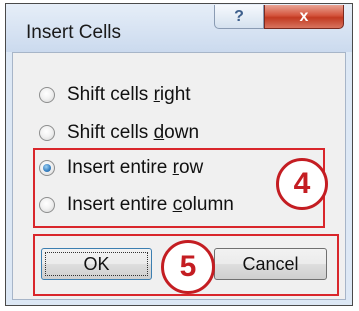 This screenshot has width=359, height=311. Describe the element at coordinates (133, 132) in the screenshot. I see `label-shift-cells-down: Shift cells down` at that location.